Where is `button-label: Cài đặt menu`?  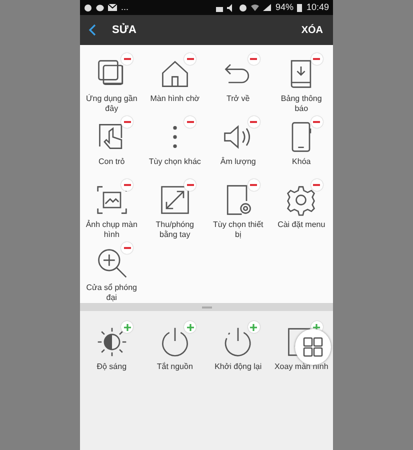 button-label: Cài đặt menu is located at coordinates (302, 225).